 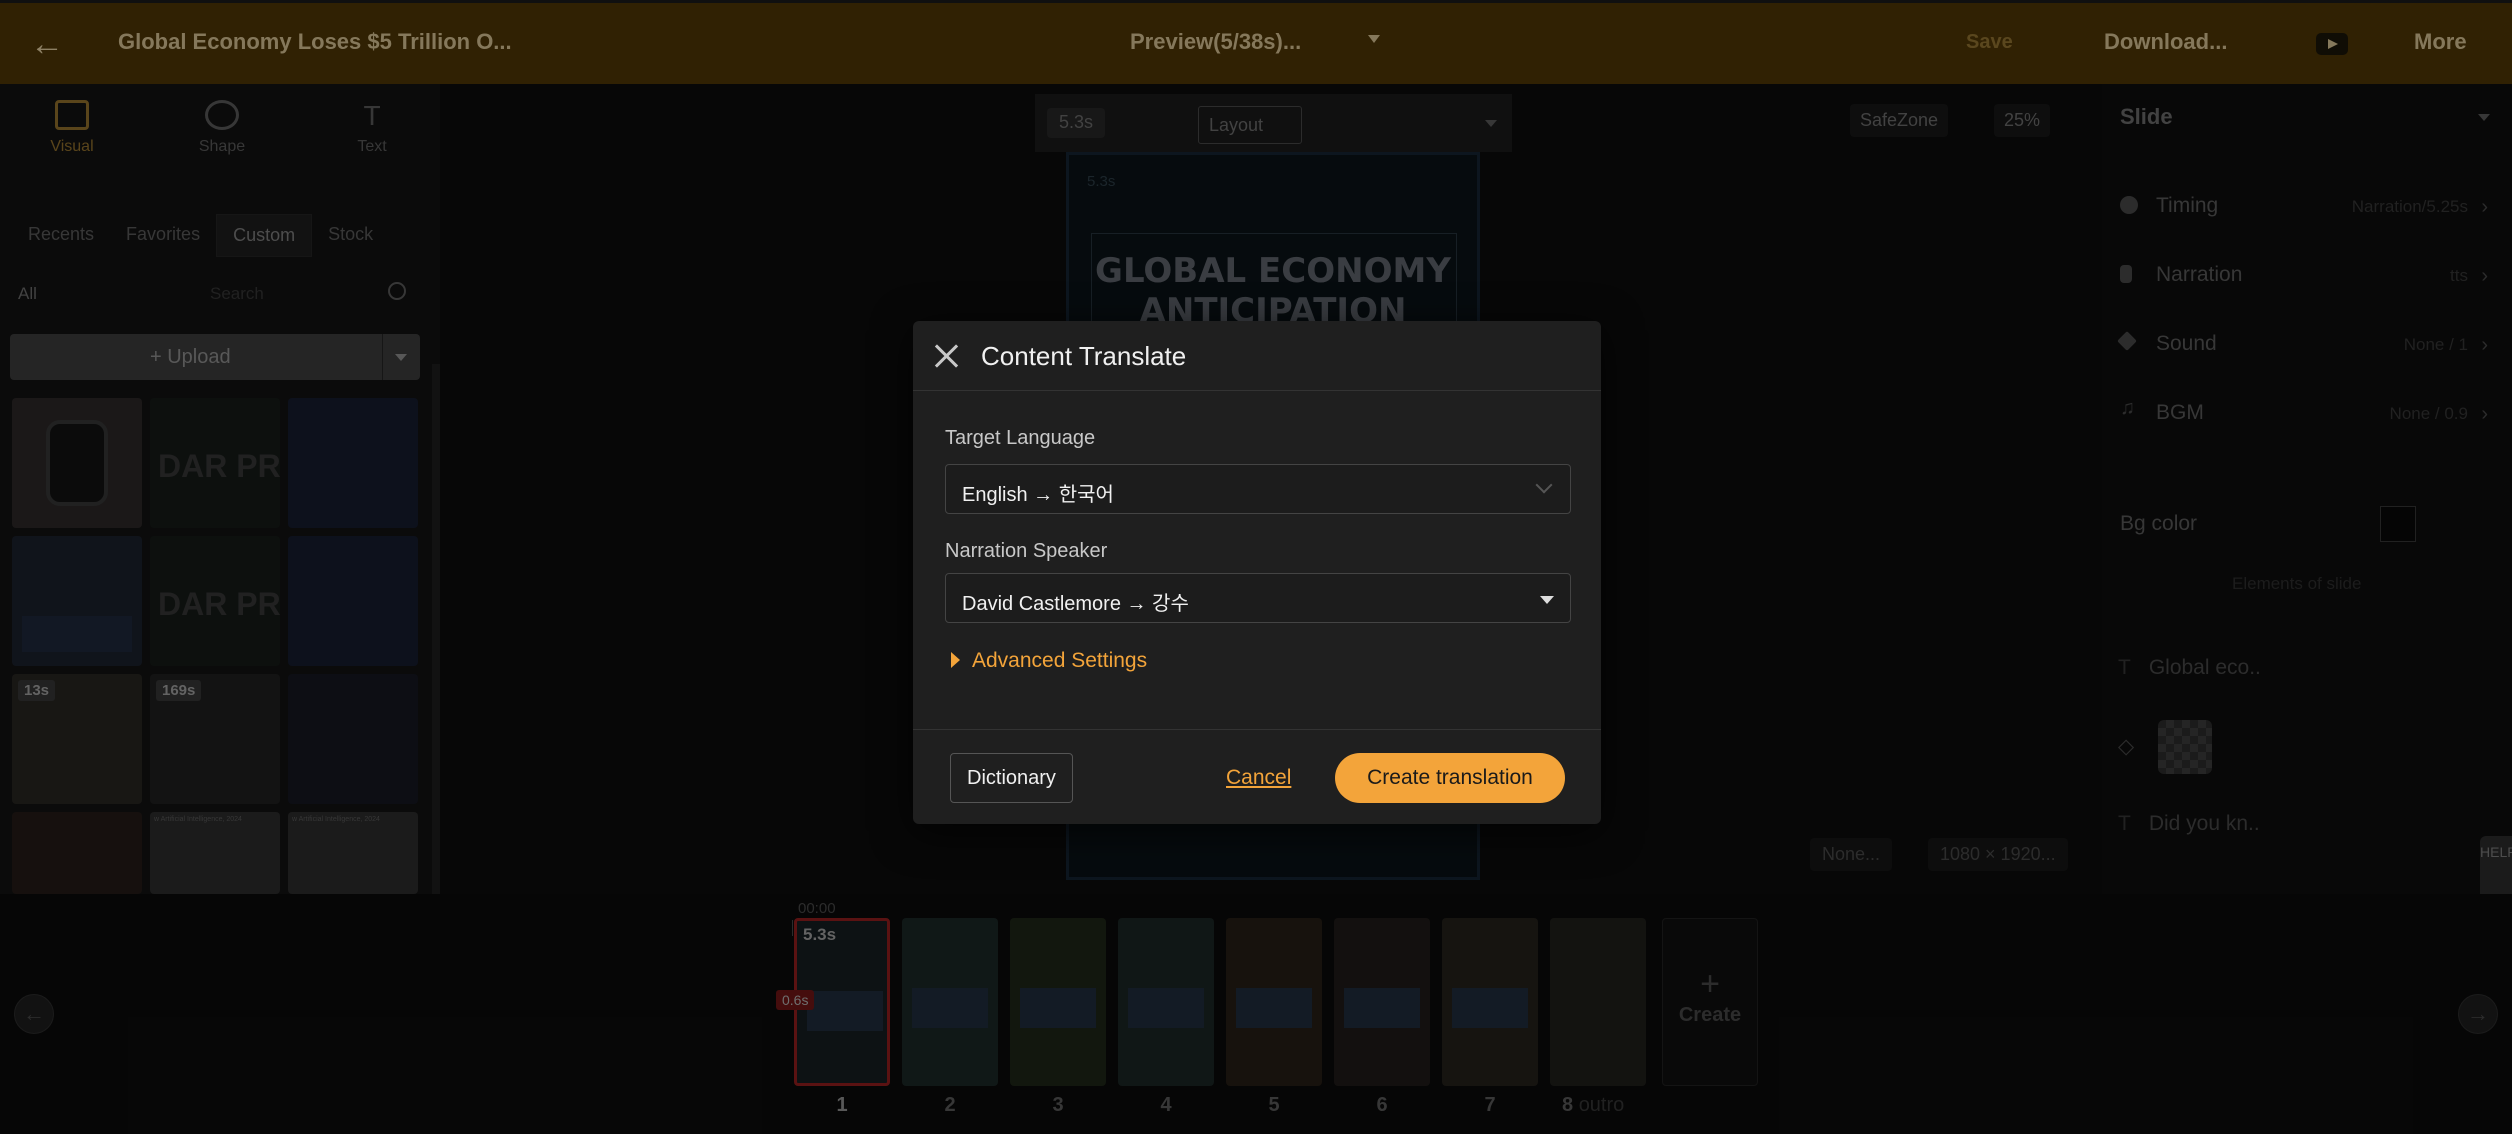 I want to click on create-translation-button: Create translation, so click(x=1450, y=778).